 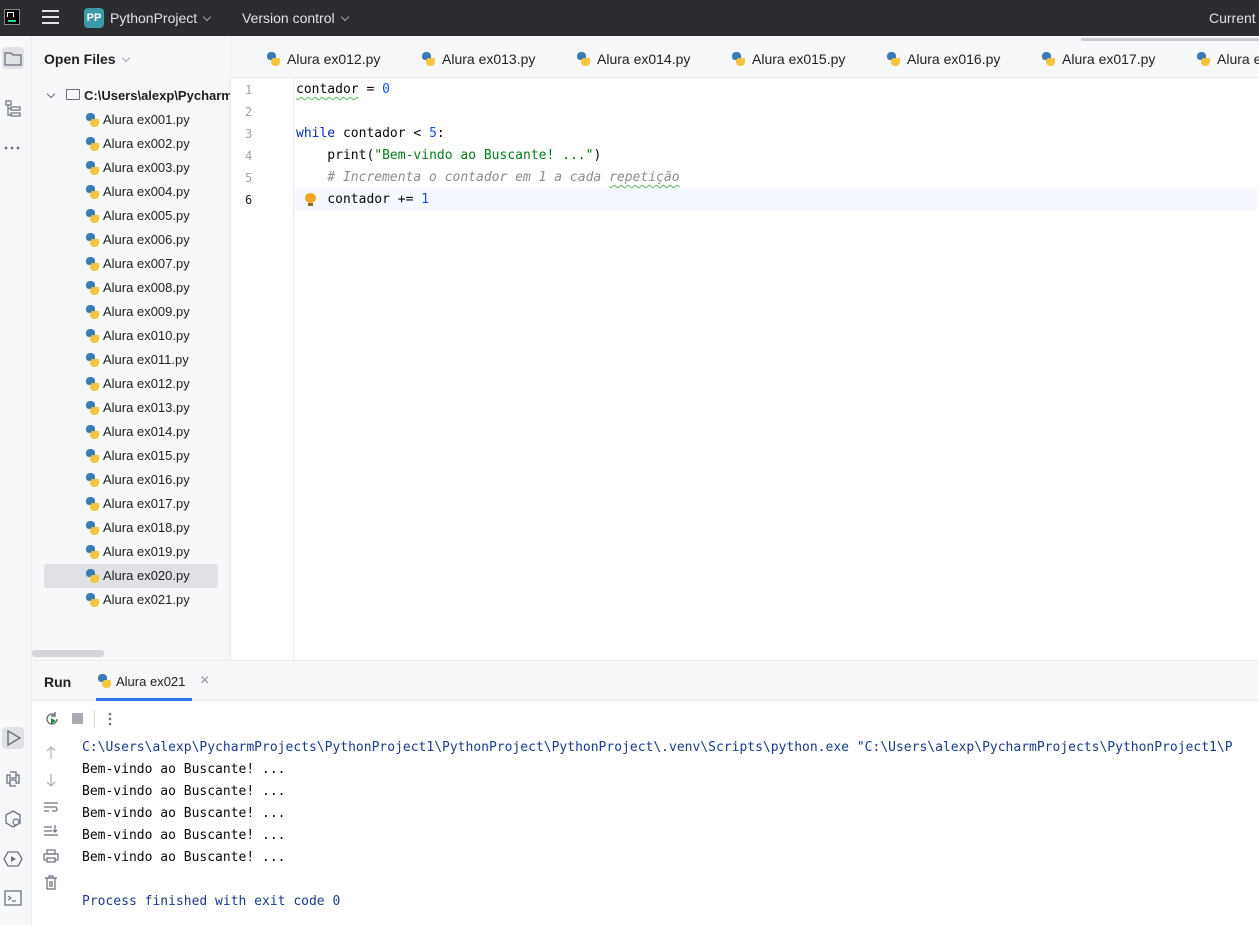 I want to click on file-item: Alura ex014.py, so click(x=131, y=432).